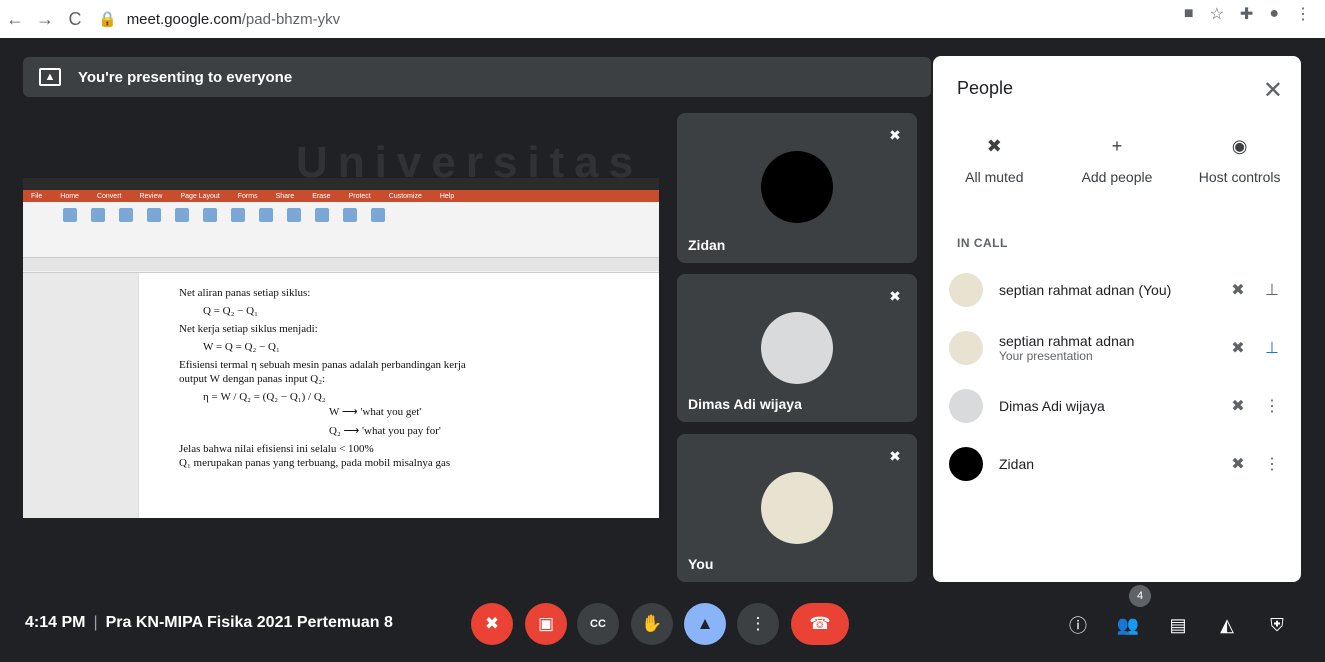 The width and height of the screenshot is (1325, 662). Describe the element at coordinates (184, 19) in the screenshot. I see `url-domain: meet.google.com` at that location.